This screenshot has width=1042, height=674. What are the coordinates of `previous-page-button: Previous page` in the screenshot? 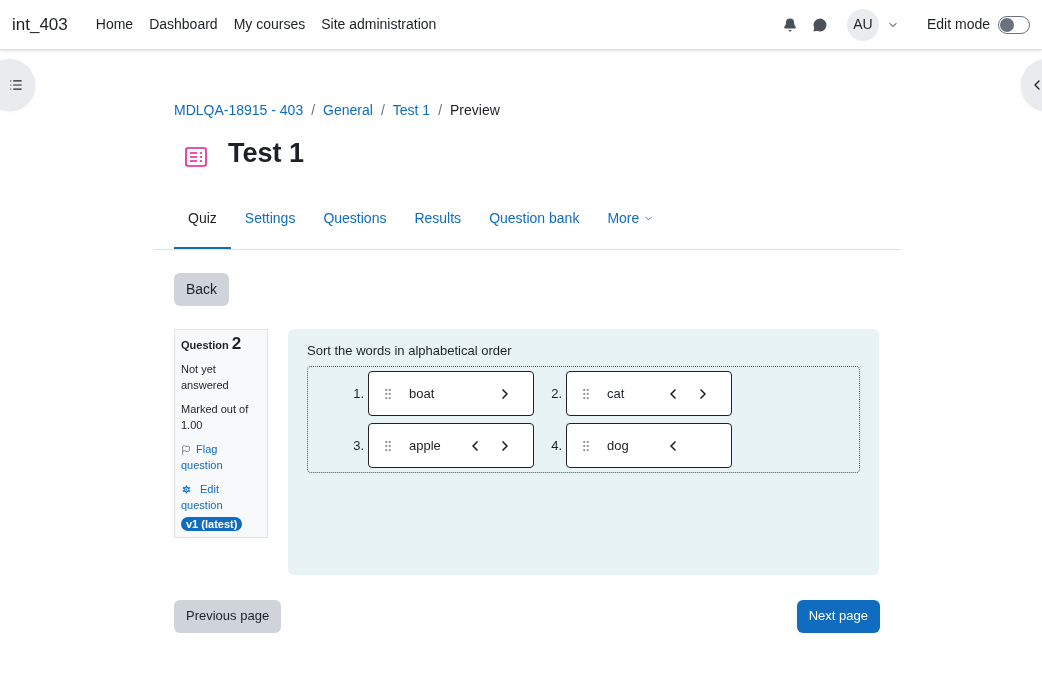 It's located at (228, 616).